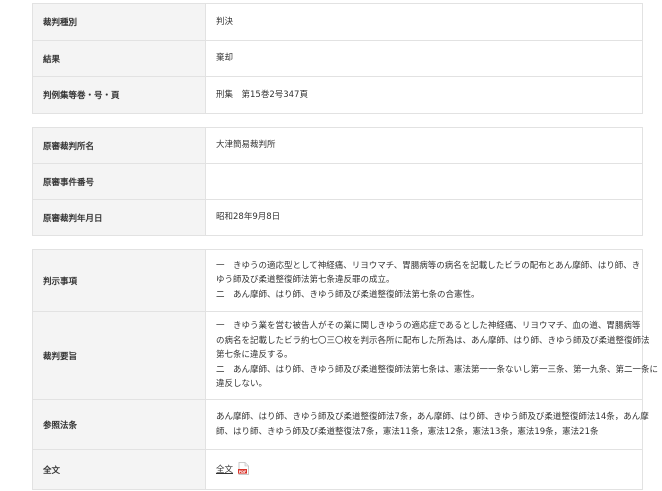 This screenshot has width=662, height=491. Describe the element at coordinates (224, 470) in the screenshot. I see `full-text-link: 全文` at that location.